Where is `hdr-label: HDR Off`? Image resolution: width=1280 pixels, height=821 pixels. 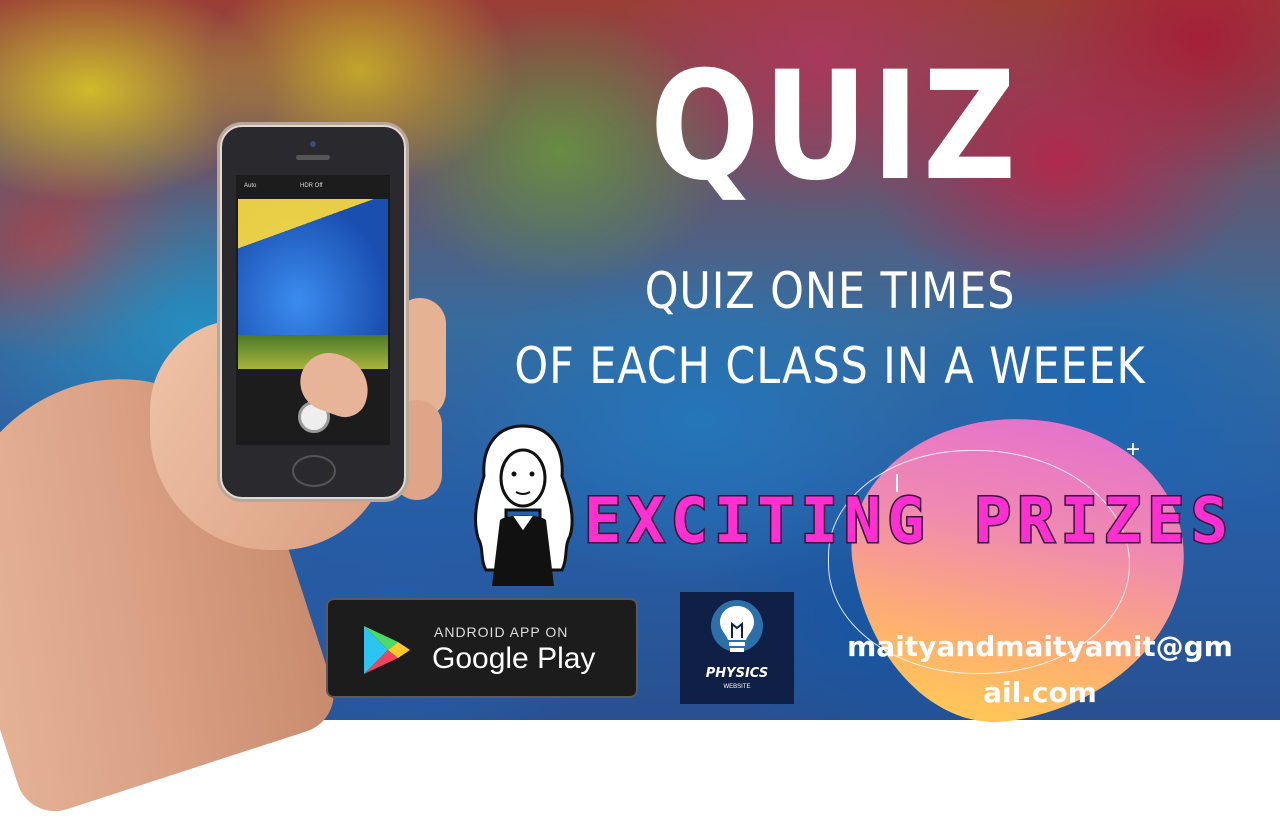 hdr-label: HDR Off is located at coordinates (311, 186).